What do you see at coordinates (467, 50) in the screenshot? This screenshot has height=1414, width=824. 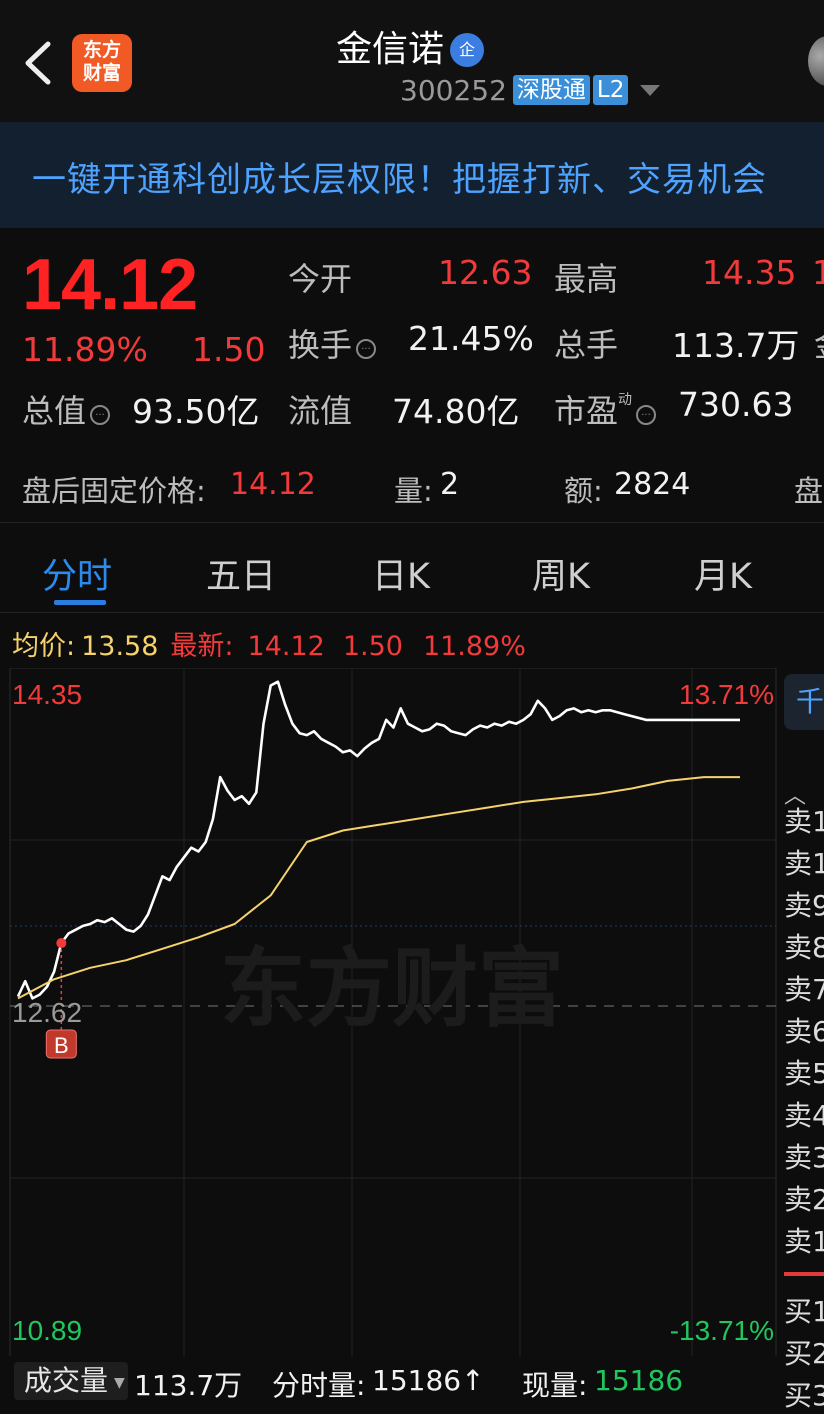 I see `enterprise-badge: 企` at bounding box center [467, 50].